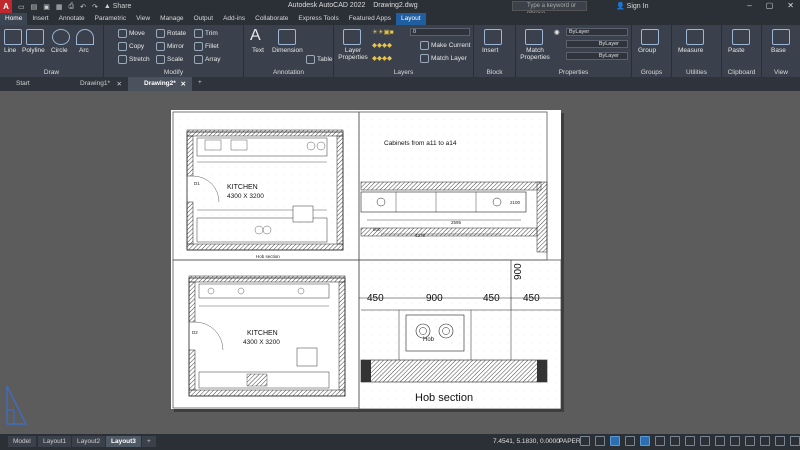  I want to click on layout-tab-layout2: Layout2, so click(89, 441).